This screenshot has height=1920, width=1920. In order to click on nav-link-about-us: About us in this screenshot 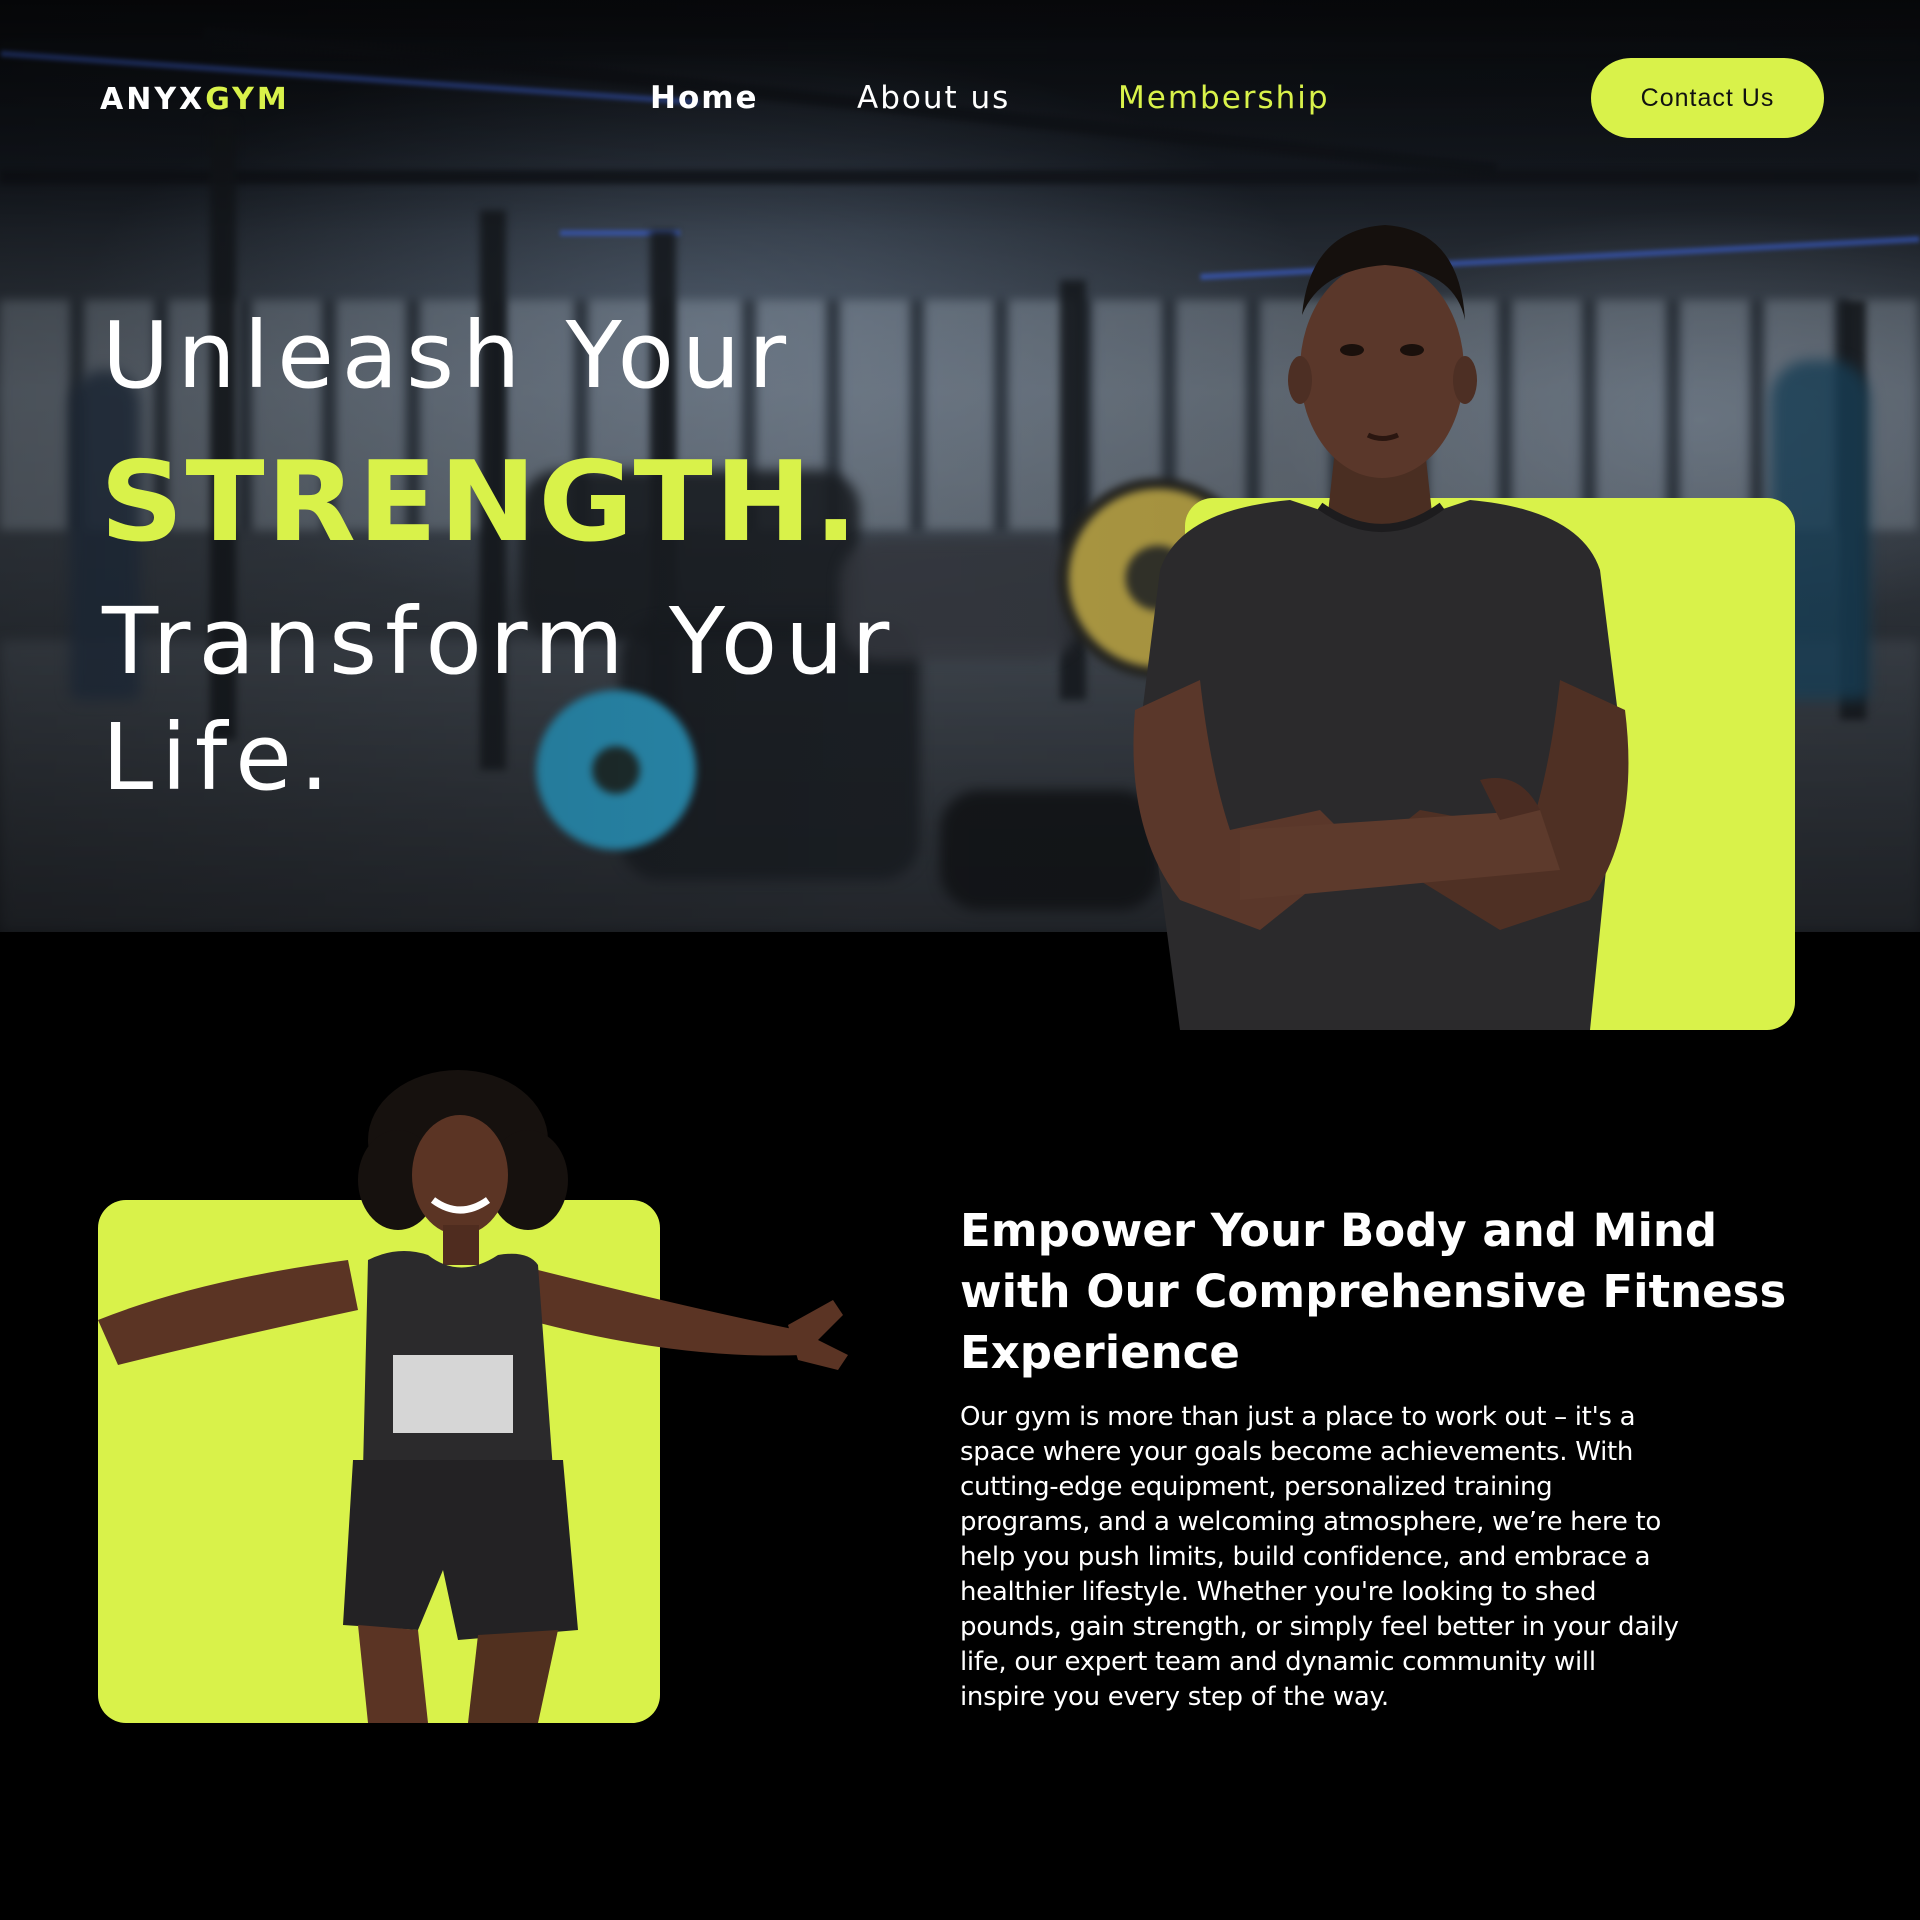, I will do `click(933, 98)`.